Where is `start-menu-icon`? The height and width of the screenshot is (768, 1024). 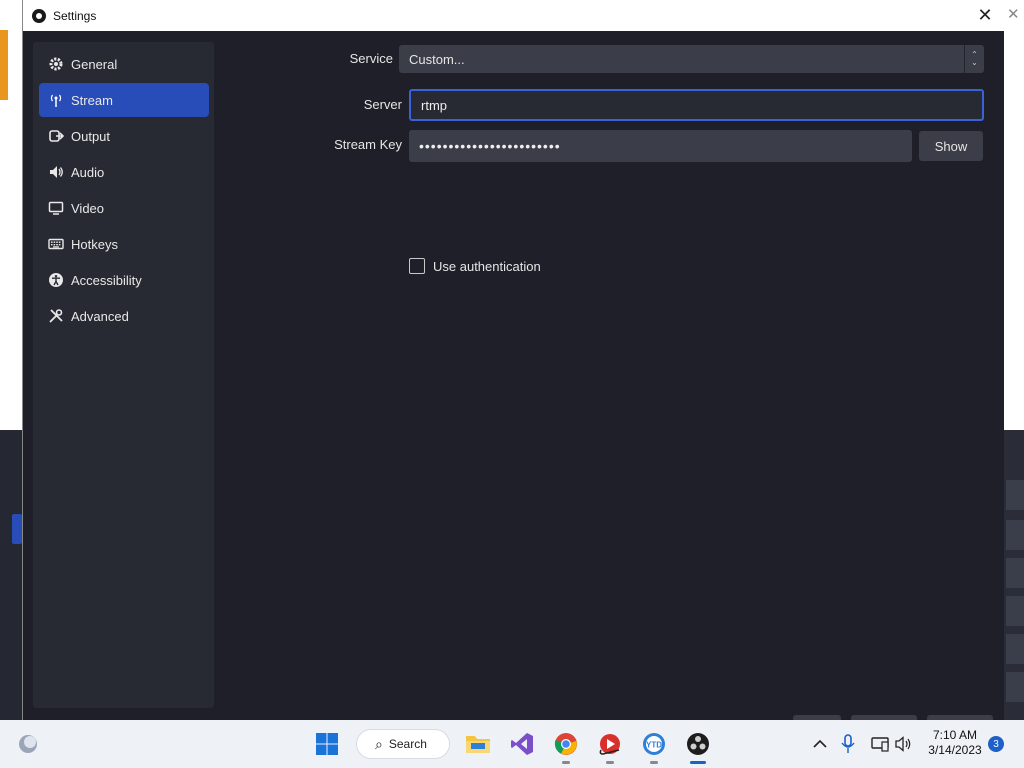 start-menu-icon is located at coordinates (327, 744).